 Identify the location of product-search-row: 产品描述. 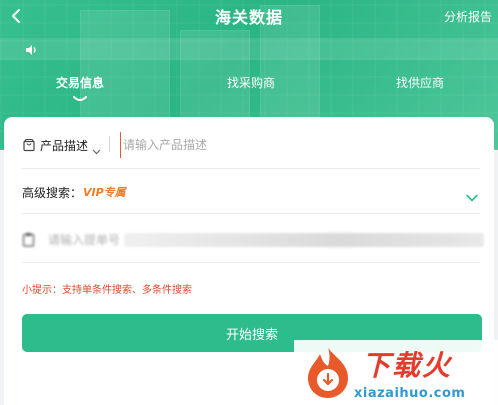
(249, 145).